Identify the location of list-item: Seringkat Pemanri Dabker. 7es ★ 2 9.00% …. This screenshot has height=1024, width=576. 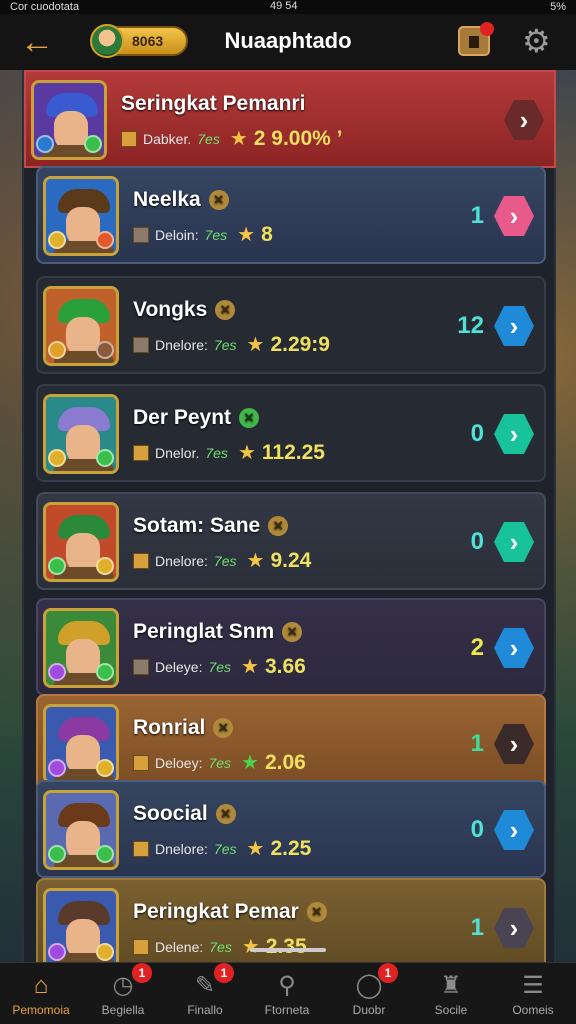
(290, 119).